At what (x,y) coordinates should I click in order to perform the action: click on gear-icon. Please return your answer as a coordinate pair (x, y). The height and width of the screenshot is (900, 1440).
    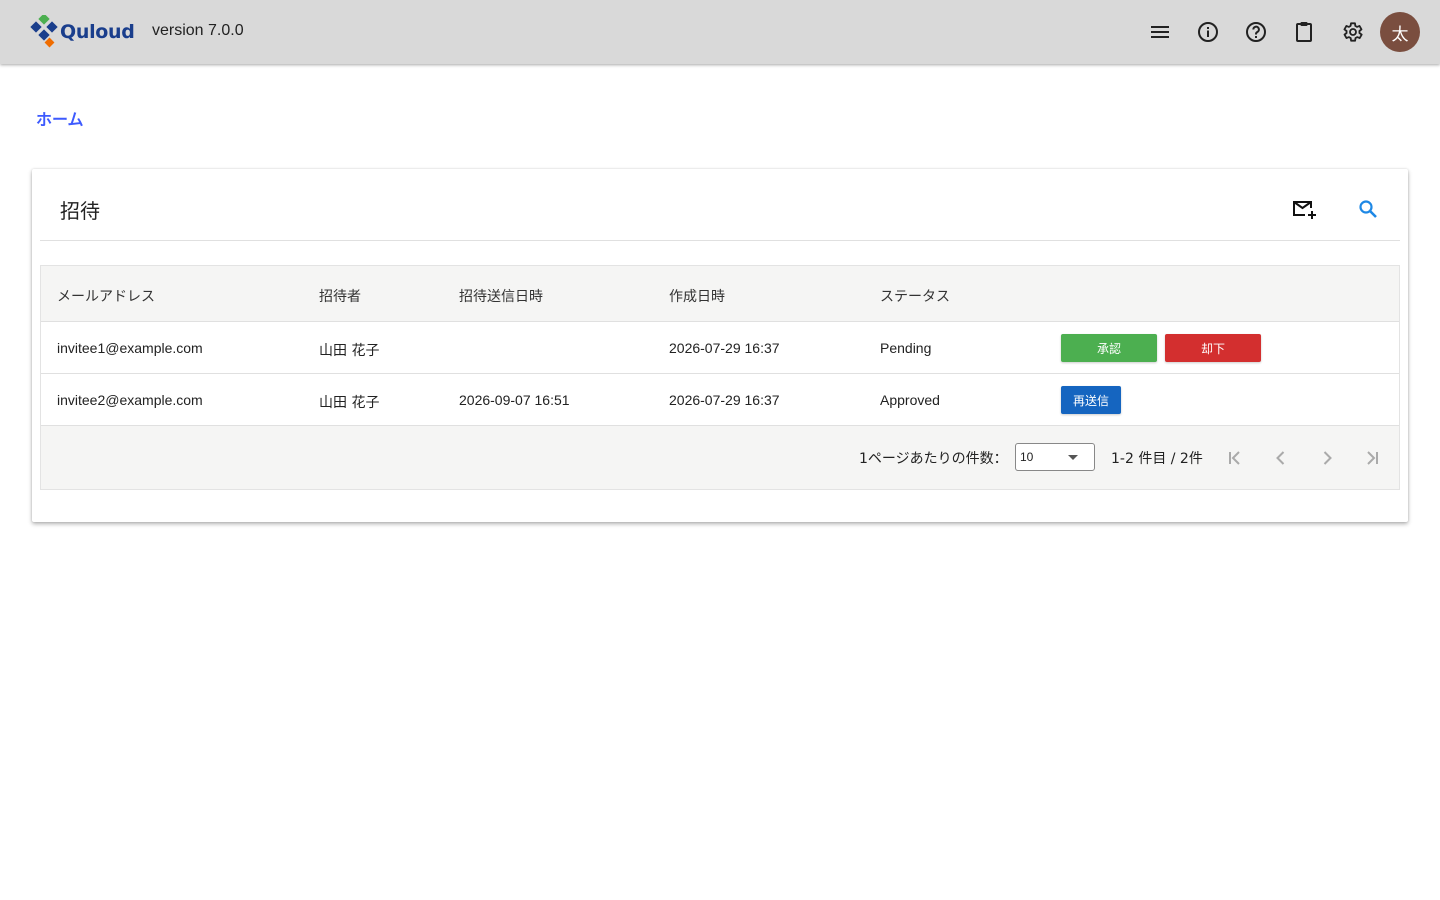
    Looking at the image, I should click on (1353, 32).